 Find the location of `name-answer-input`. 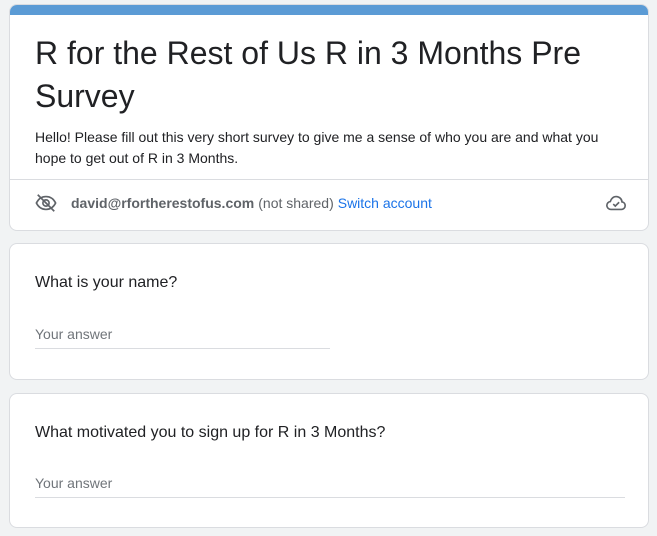

name-answer-input is located at coordinates (182, 337).